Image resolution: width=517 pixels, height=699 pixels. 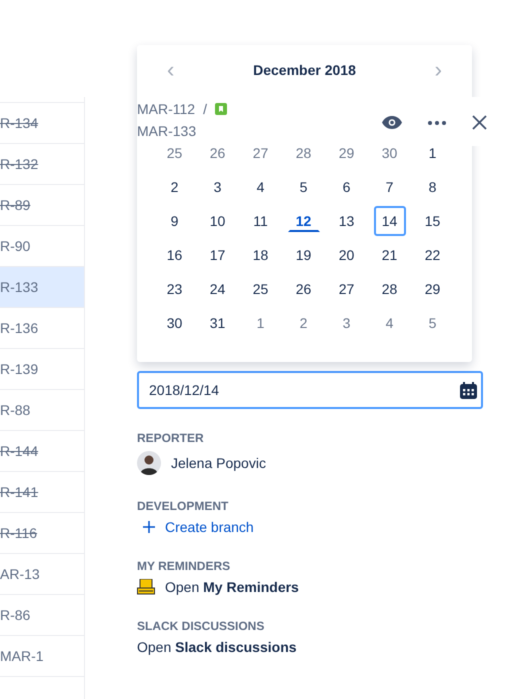 What do you see at coordinates (220, 109) in the screenshot?
I see `bookmark-icon` at bounding box center [220, 109].